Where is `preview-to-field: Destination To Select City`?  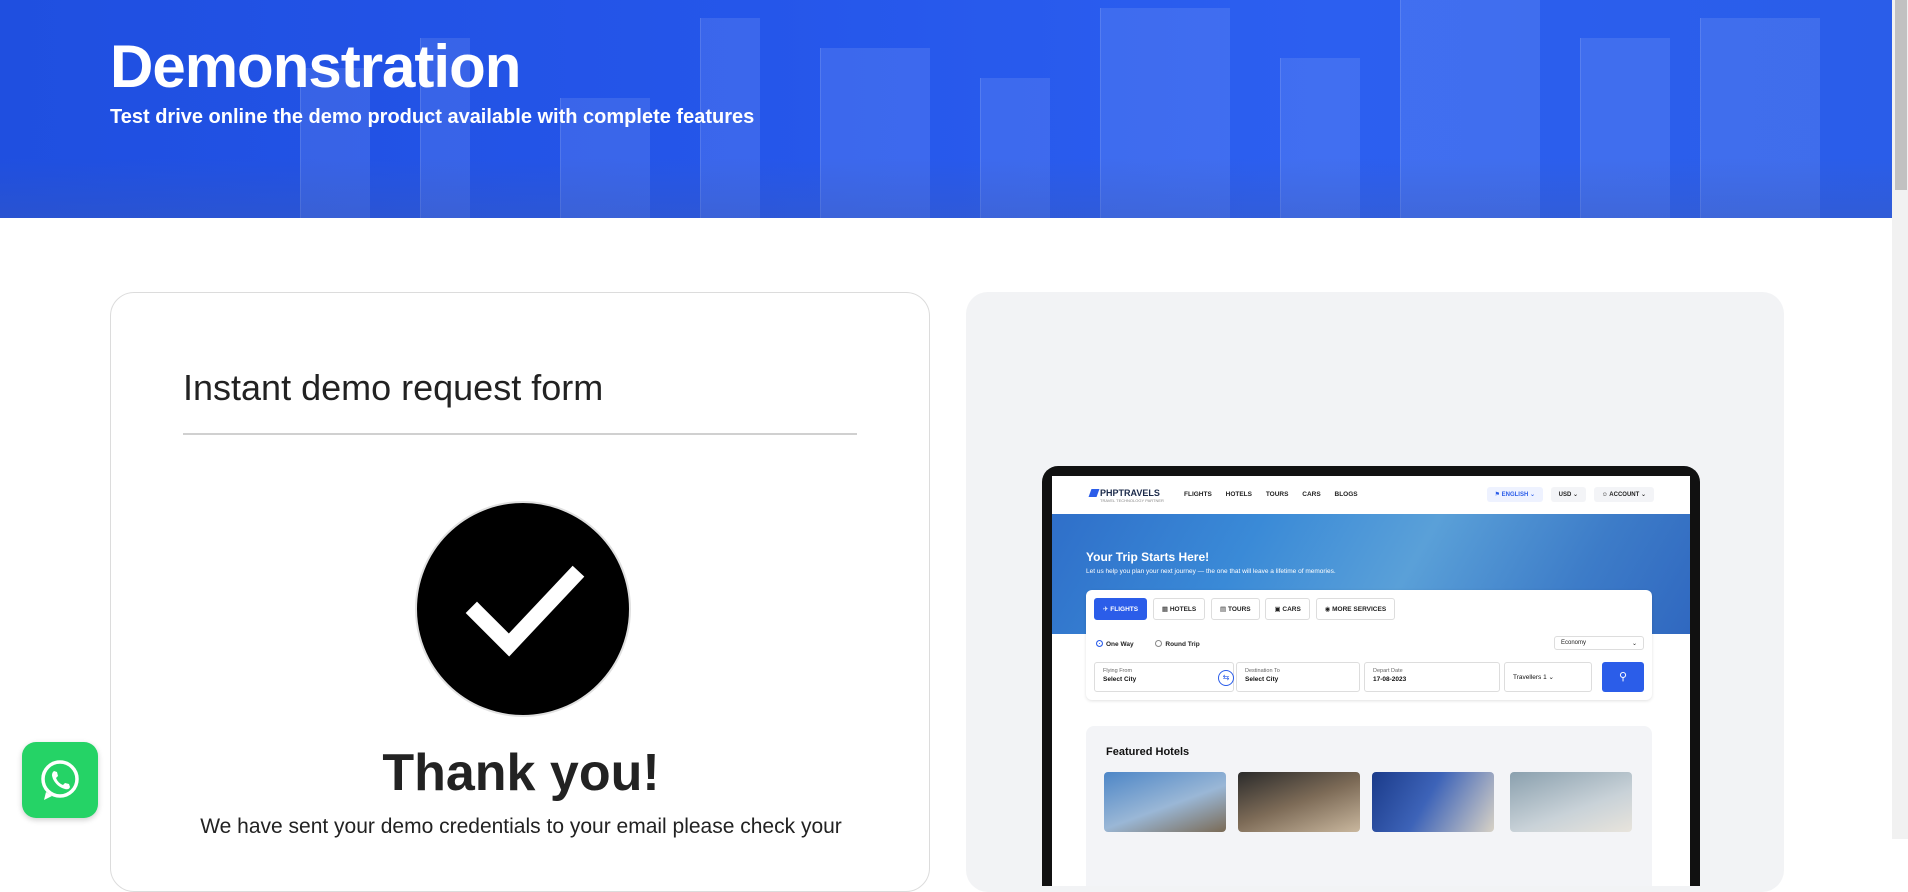
preview-to-field: Destination To Select City is located at coordinates (1298, 677).